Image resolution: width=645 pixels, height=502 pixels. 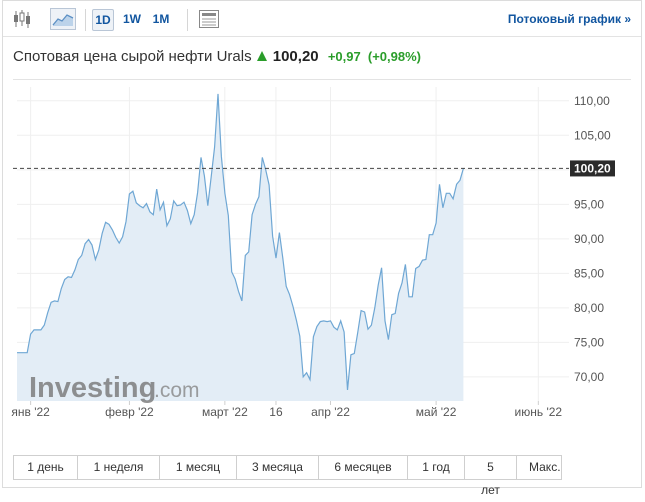 I want to click on range-3-months-button: 3 месяца, so click(x=278, y=467).